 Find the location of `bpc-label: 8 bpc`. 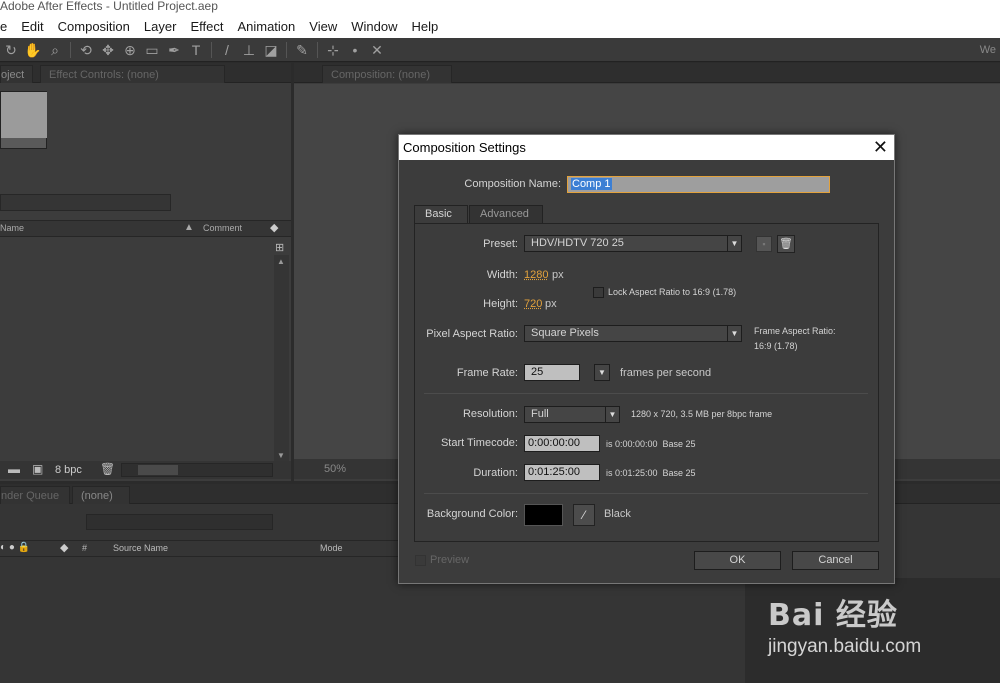

bpc-label: 8 bpc is located at coordinates (68, 470).